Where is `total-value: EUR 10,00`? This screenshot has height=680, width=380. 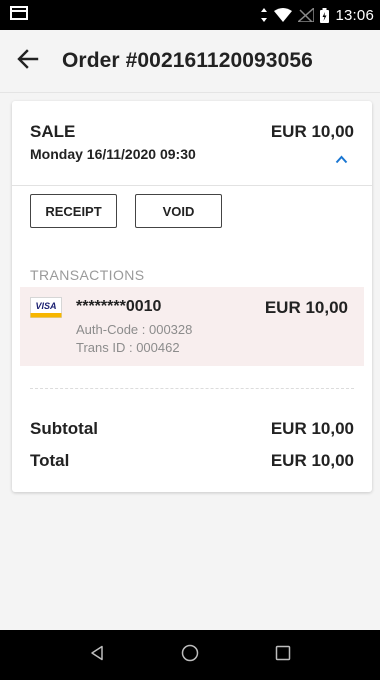
total-value: EUR 10,00 is located at coordinates (312, 460).